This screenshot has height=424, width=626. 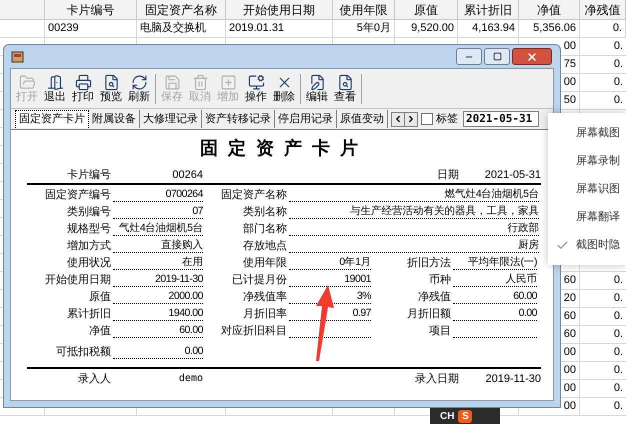 What do you see at coordinates (77, 280) in the screenshot?
I see `field-label: 开始使用日期` at bounding box center [77, 280].